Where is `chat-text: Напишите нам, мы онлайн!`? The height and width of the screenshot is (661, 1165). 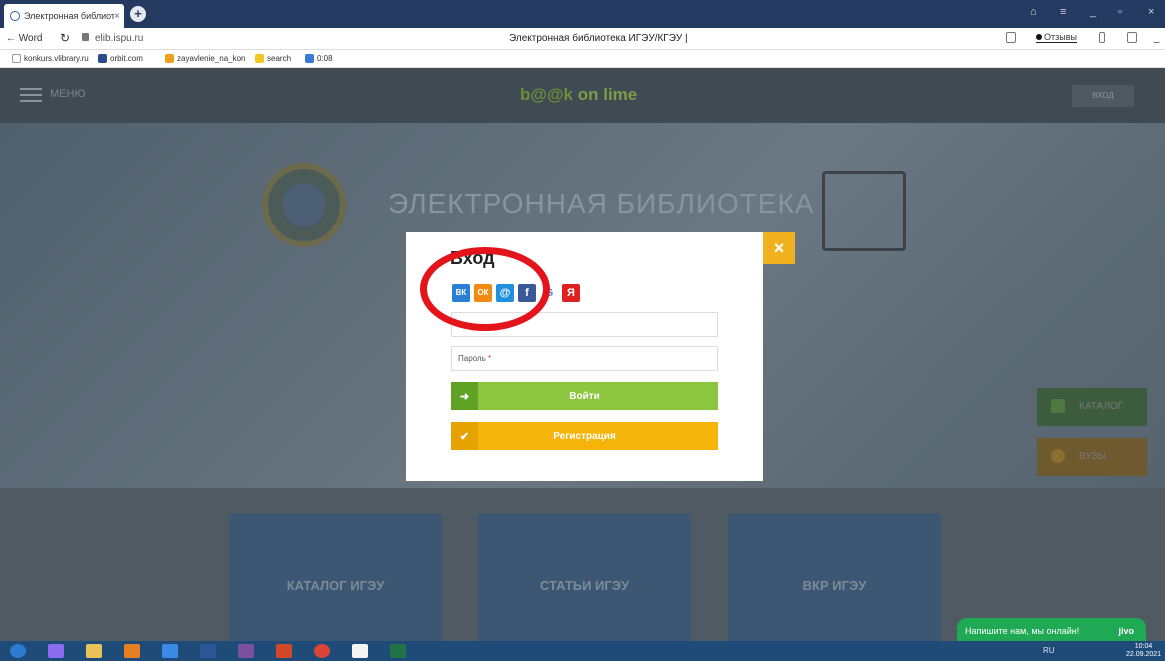
chat-text: Напишите нам, мы онлайн! is located at coordinates (1022, 631).